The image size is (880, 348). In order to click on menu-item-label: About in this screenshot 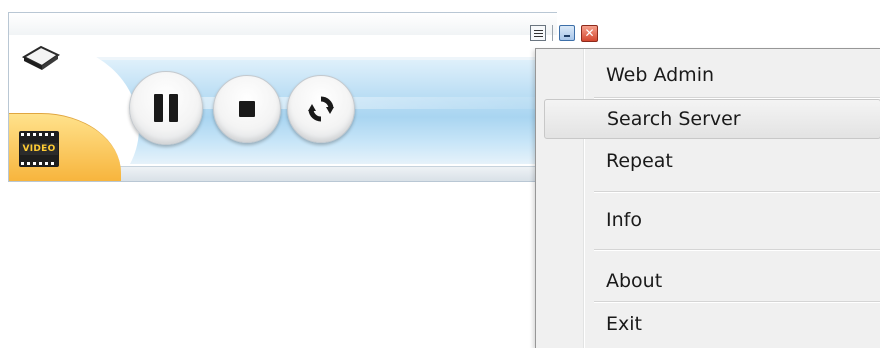, I will do `click(634, 281)`.